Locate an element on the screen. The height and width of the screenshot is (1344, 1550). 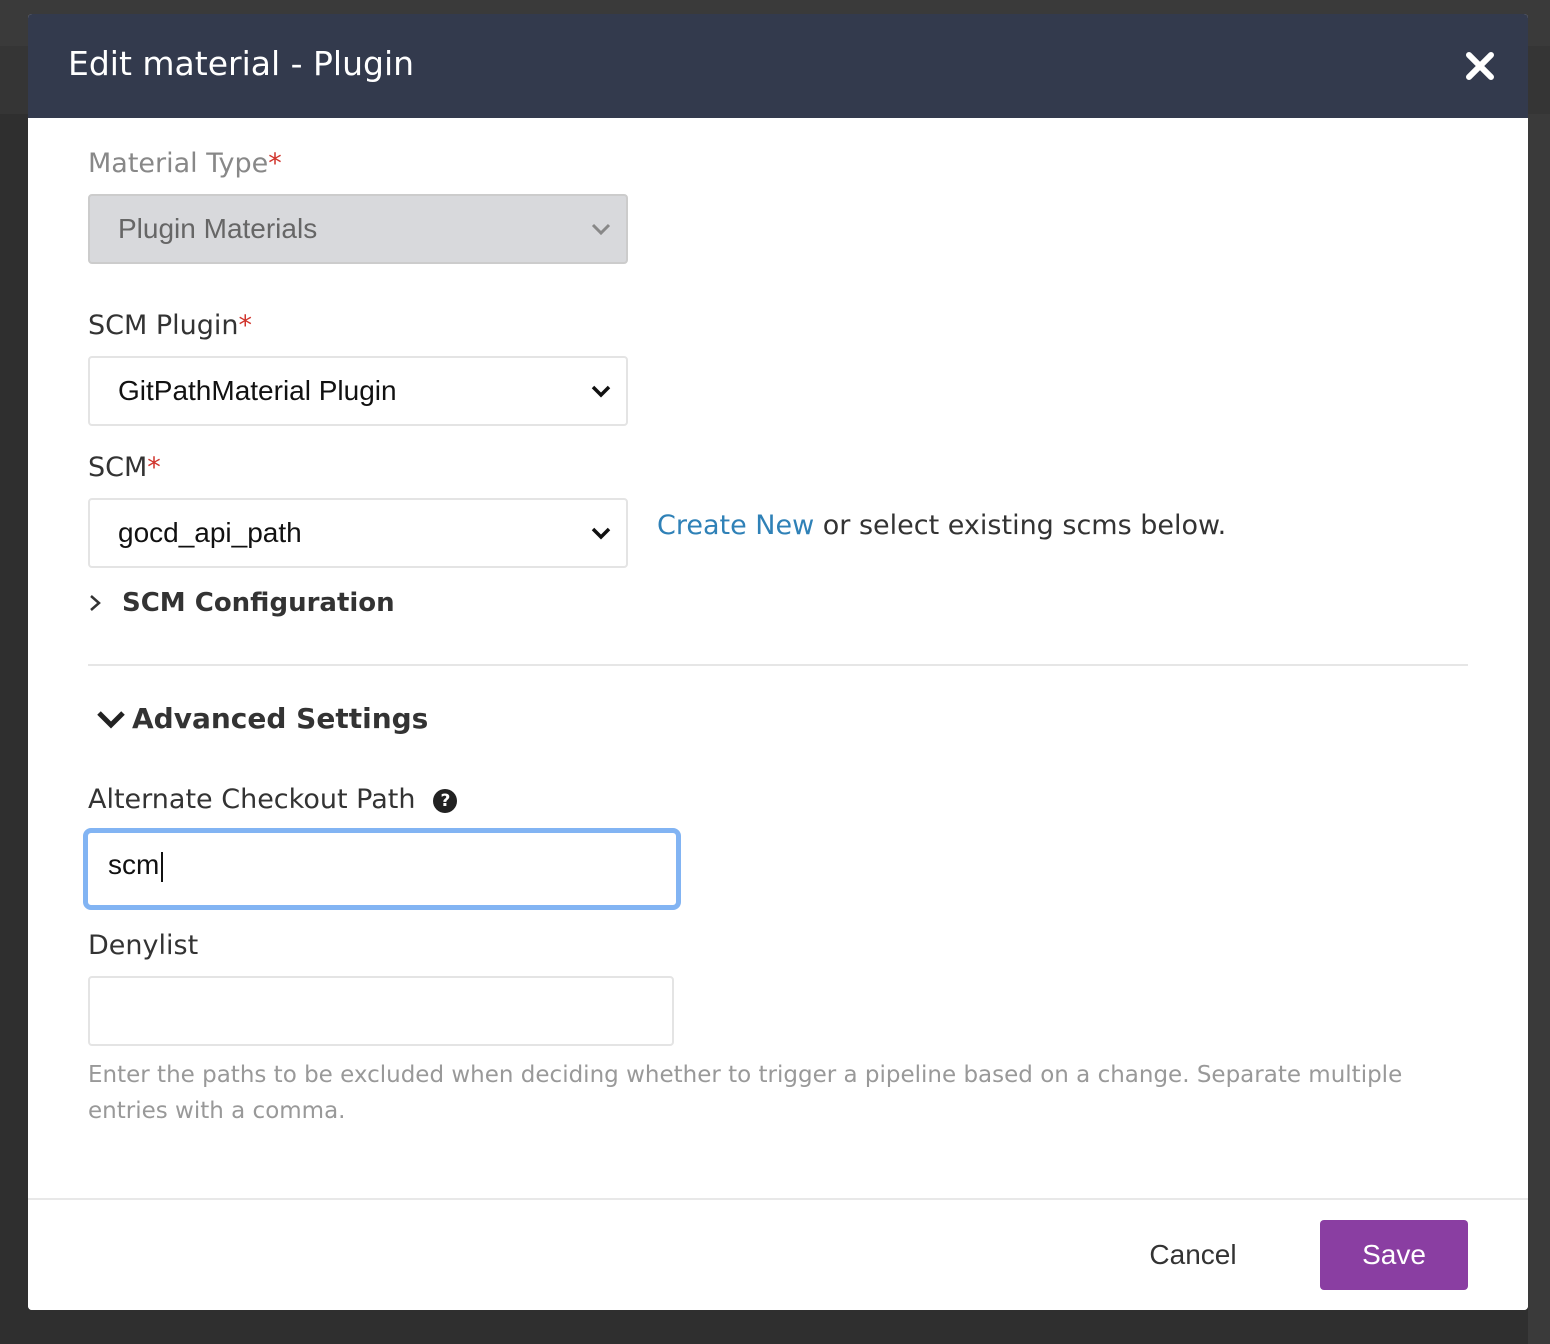
material-type-label: Material Type* is located at coordinates (185, 163).